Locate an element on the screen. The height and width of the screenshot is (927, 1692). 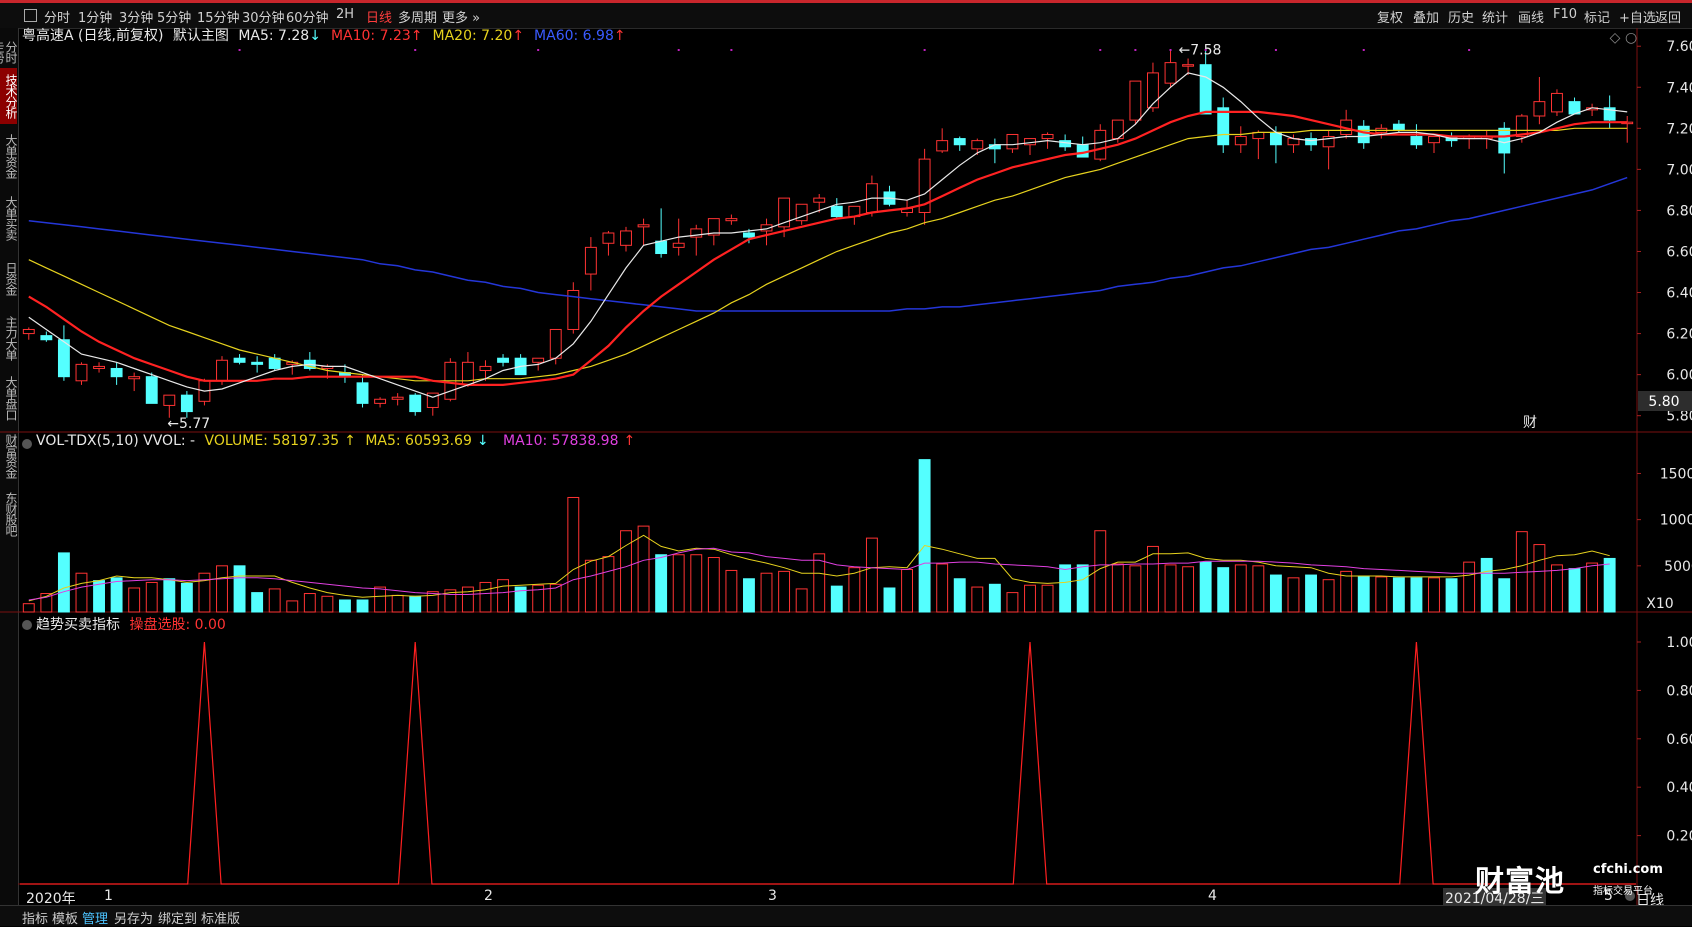
price-tick-label: 6.80 is located at coordinates (1679, 211).